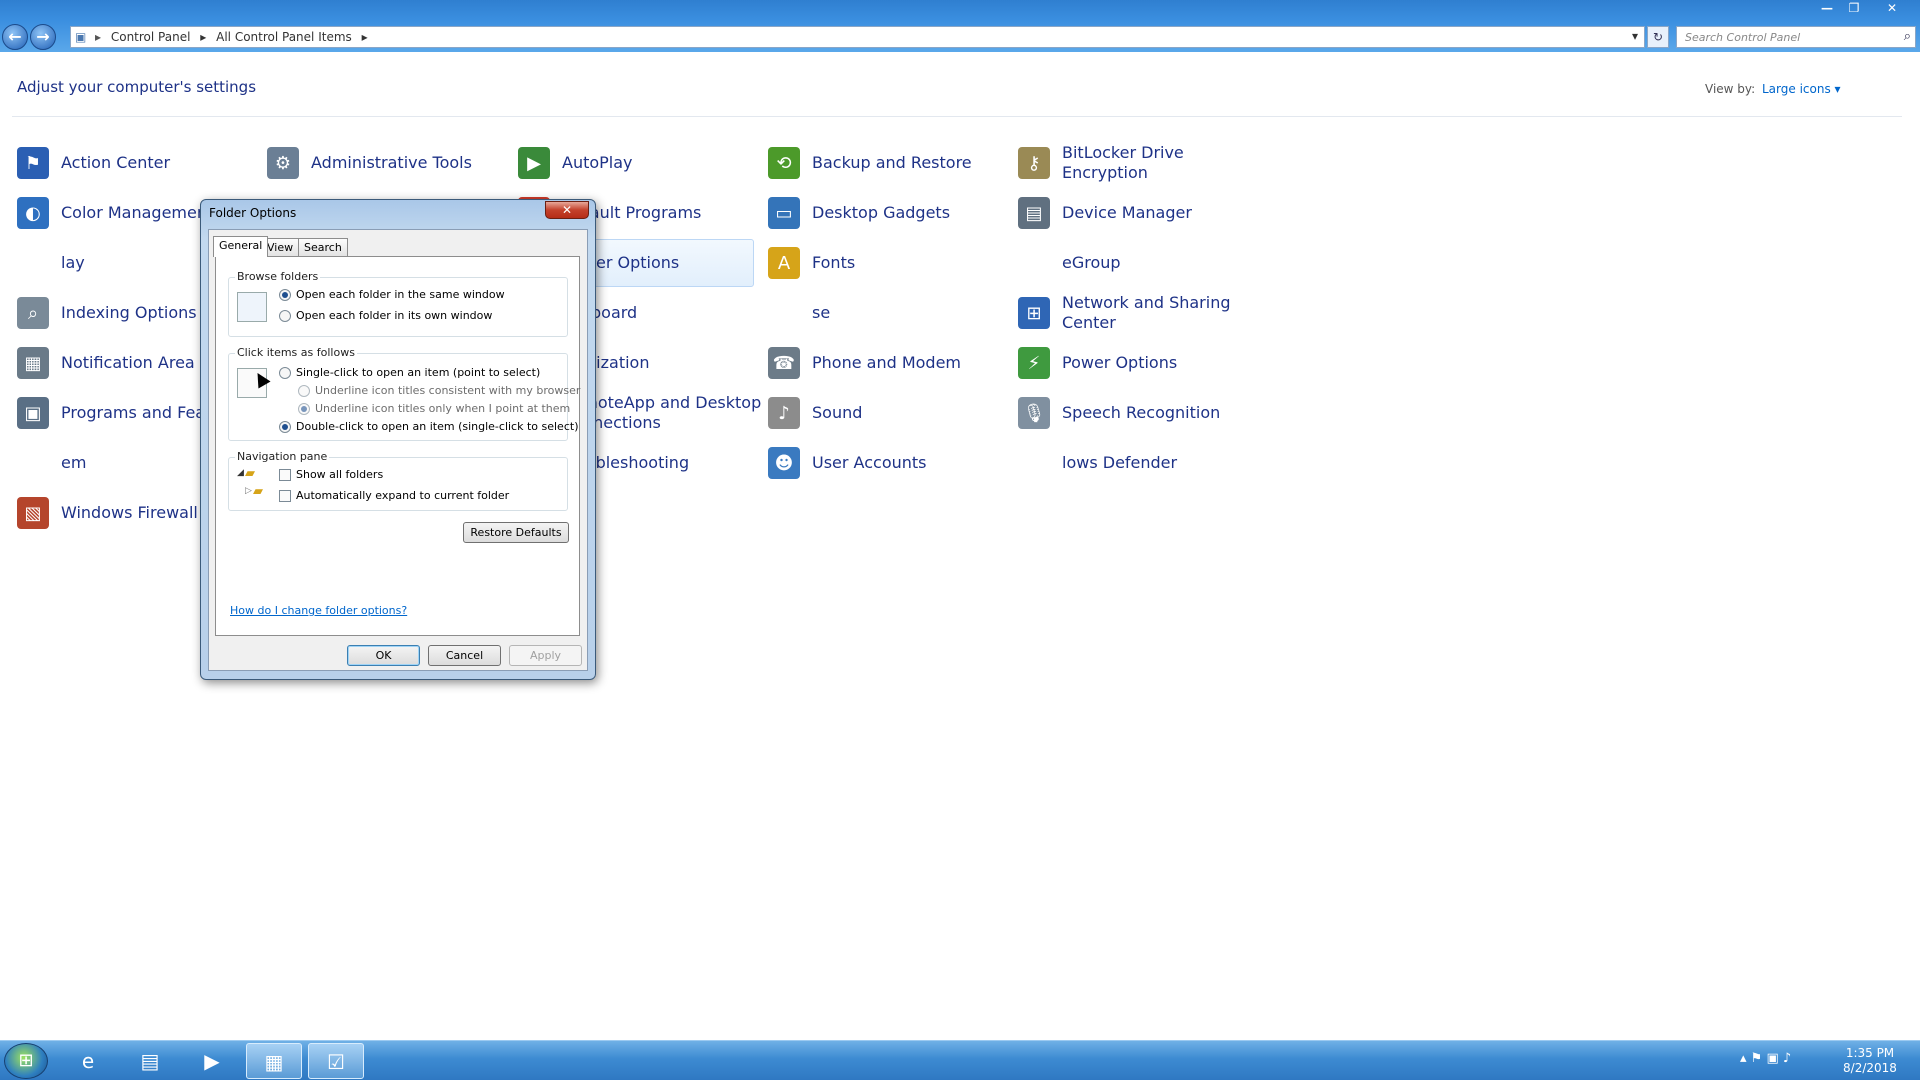 This screenshot has width=1920, height=1080. I want to click on open-own-window-option: Open each folder in its own window, so click(385, 315).